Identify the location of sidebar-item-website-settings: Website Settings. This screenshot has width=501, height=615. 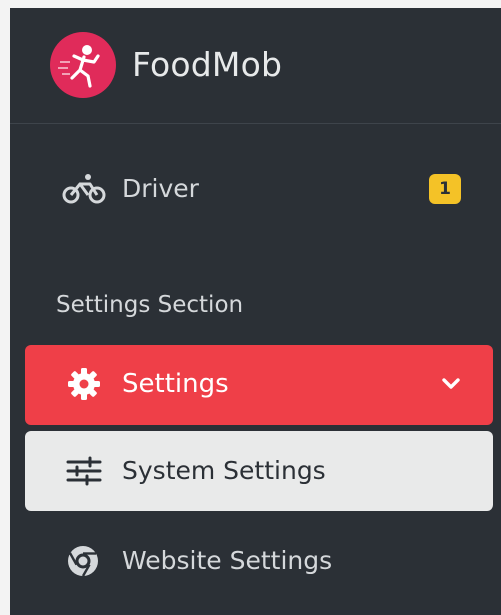
(255, 561).